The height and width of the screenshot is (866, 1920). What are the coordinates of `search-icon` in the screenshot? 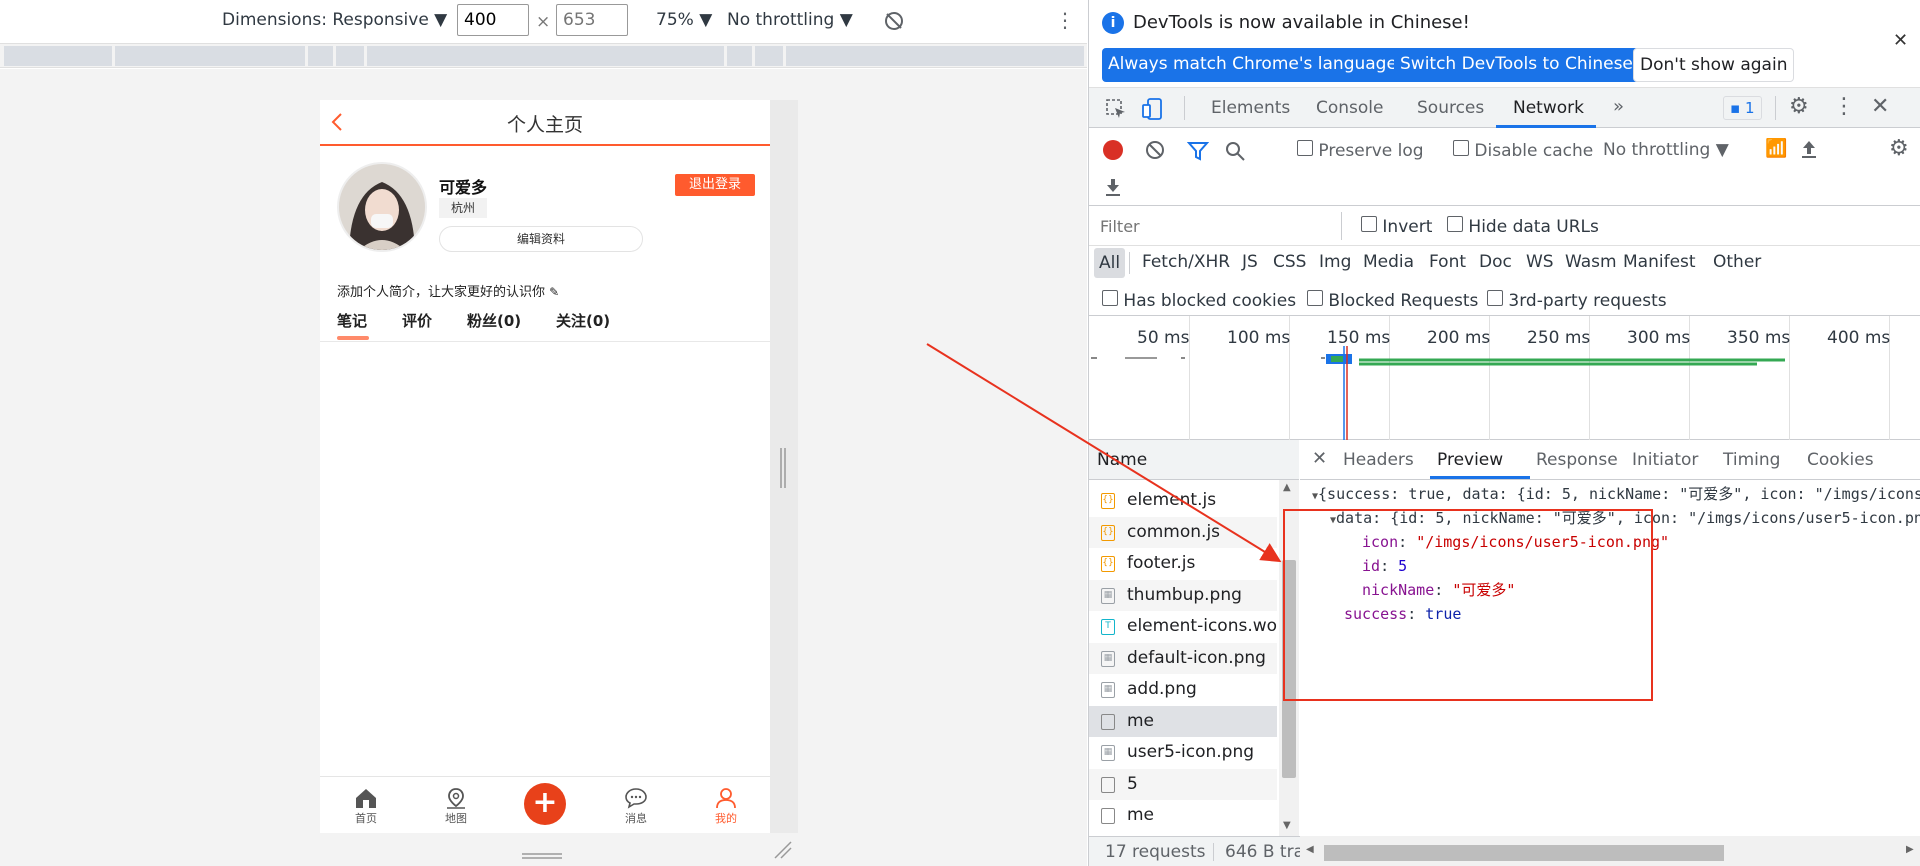 It's located at (1235, 151).